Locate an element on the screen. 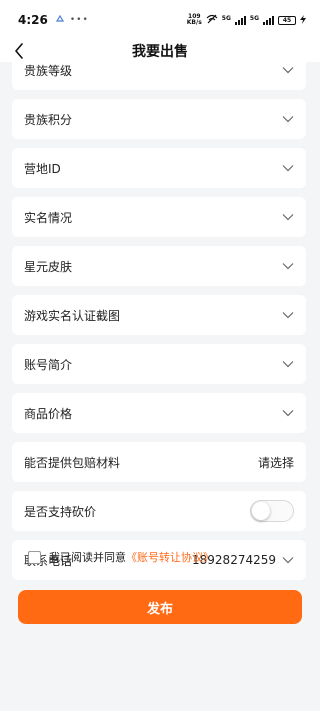 The height and width of the screenshot is (711, 320). field-label: 实名情况 is located at coordinates (48, 217).